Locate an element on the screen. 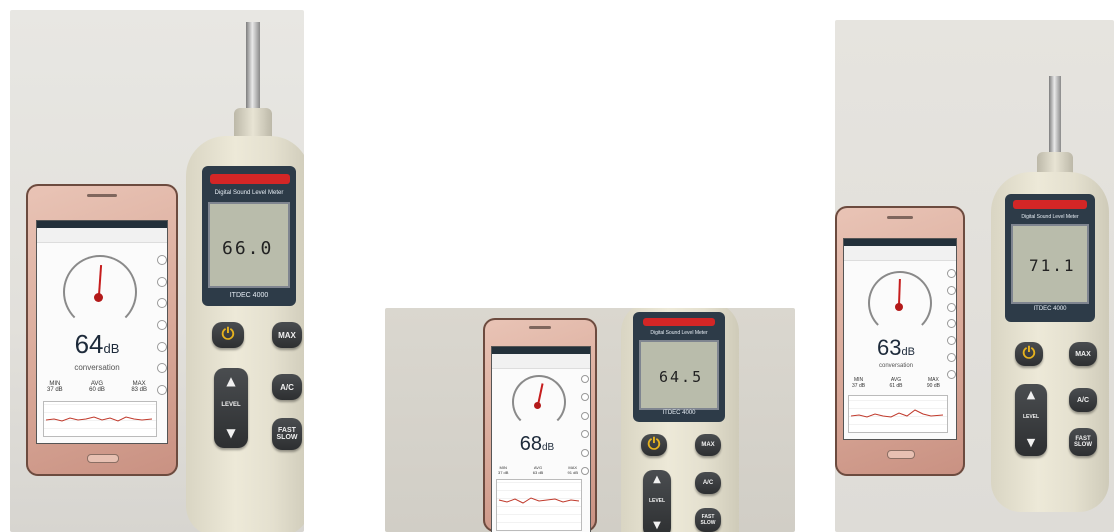 This screenshot has height=532, width=1114. stat-value: 60 dB is located at coordinates (97, 390).